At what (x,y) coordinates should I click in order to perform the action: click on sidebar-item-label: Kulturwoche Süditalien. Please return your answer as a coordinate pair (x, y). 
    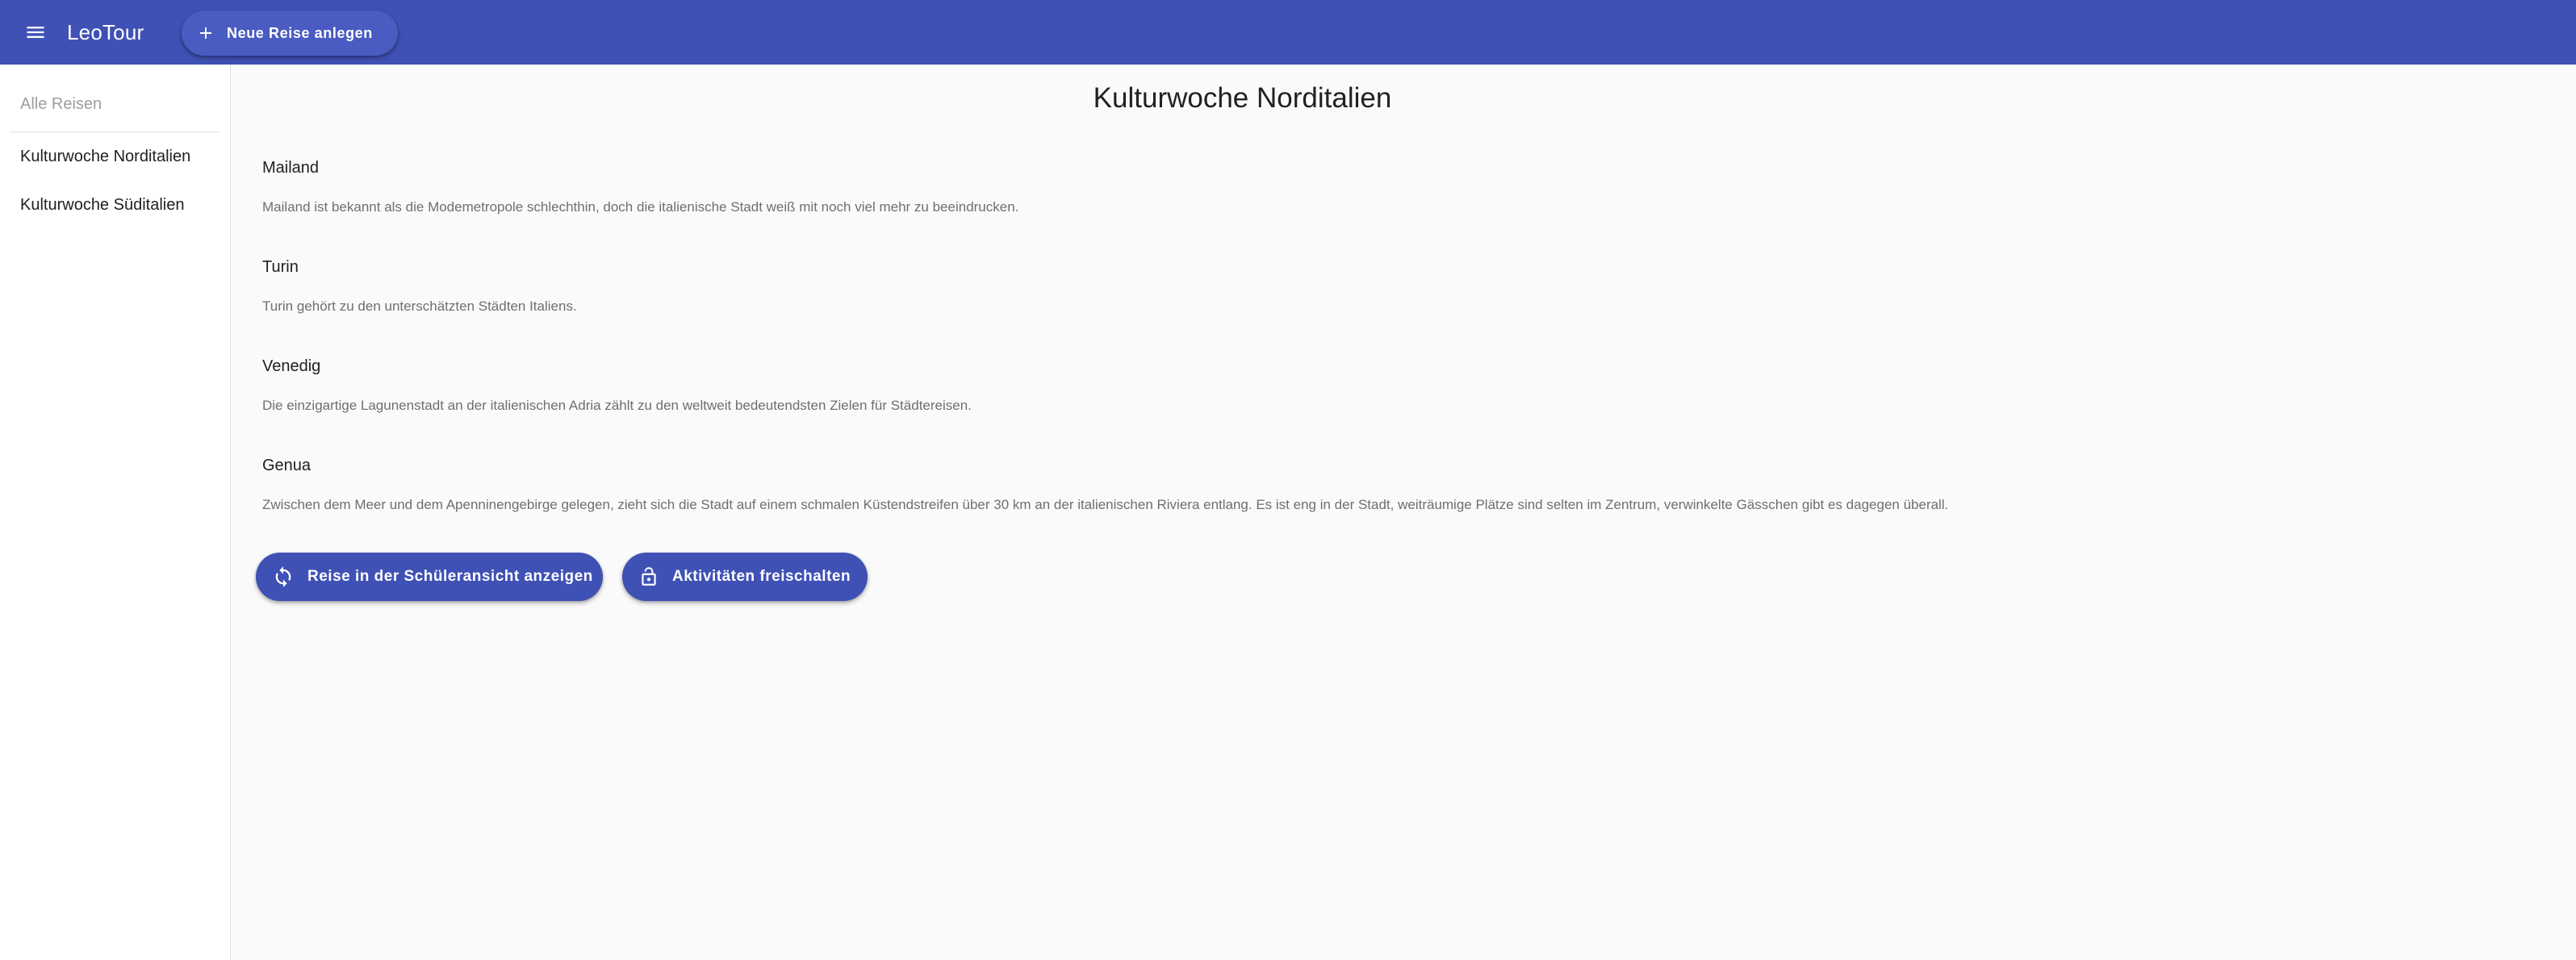
    Looking at the image, I should click on (102, 204).